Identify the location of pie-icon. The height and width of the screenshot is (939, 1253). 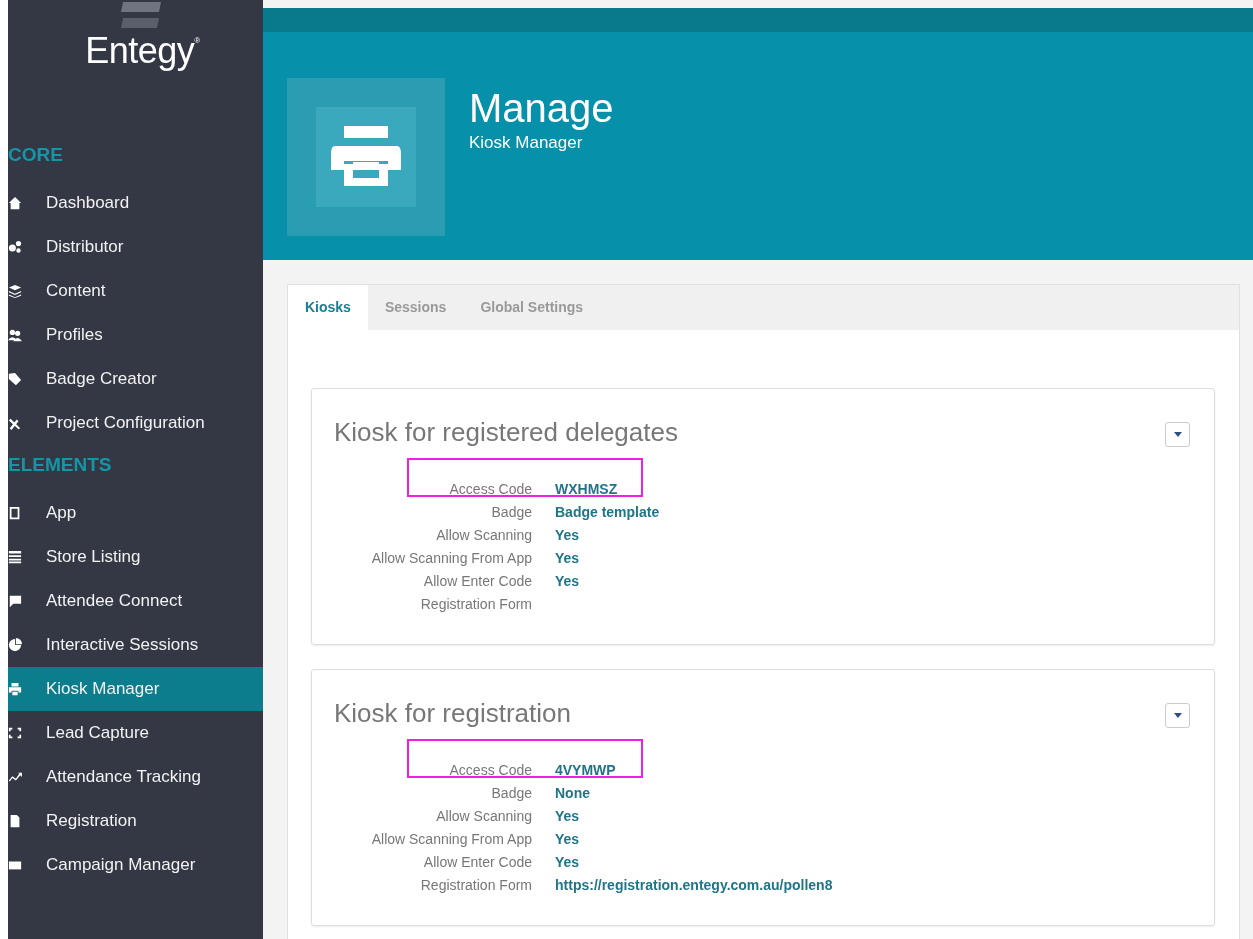
(15, 645).